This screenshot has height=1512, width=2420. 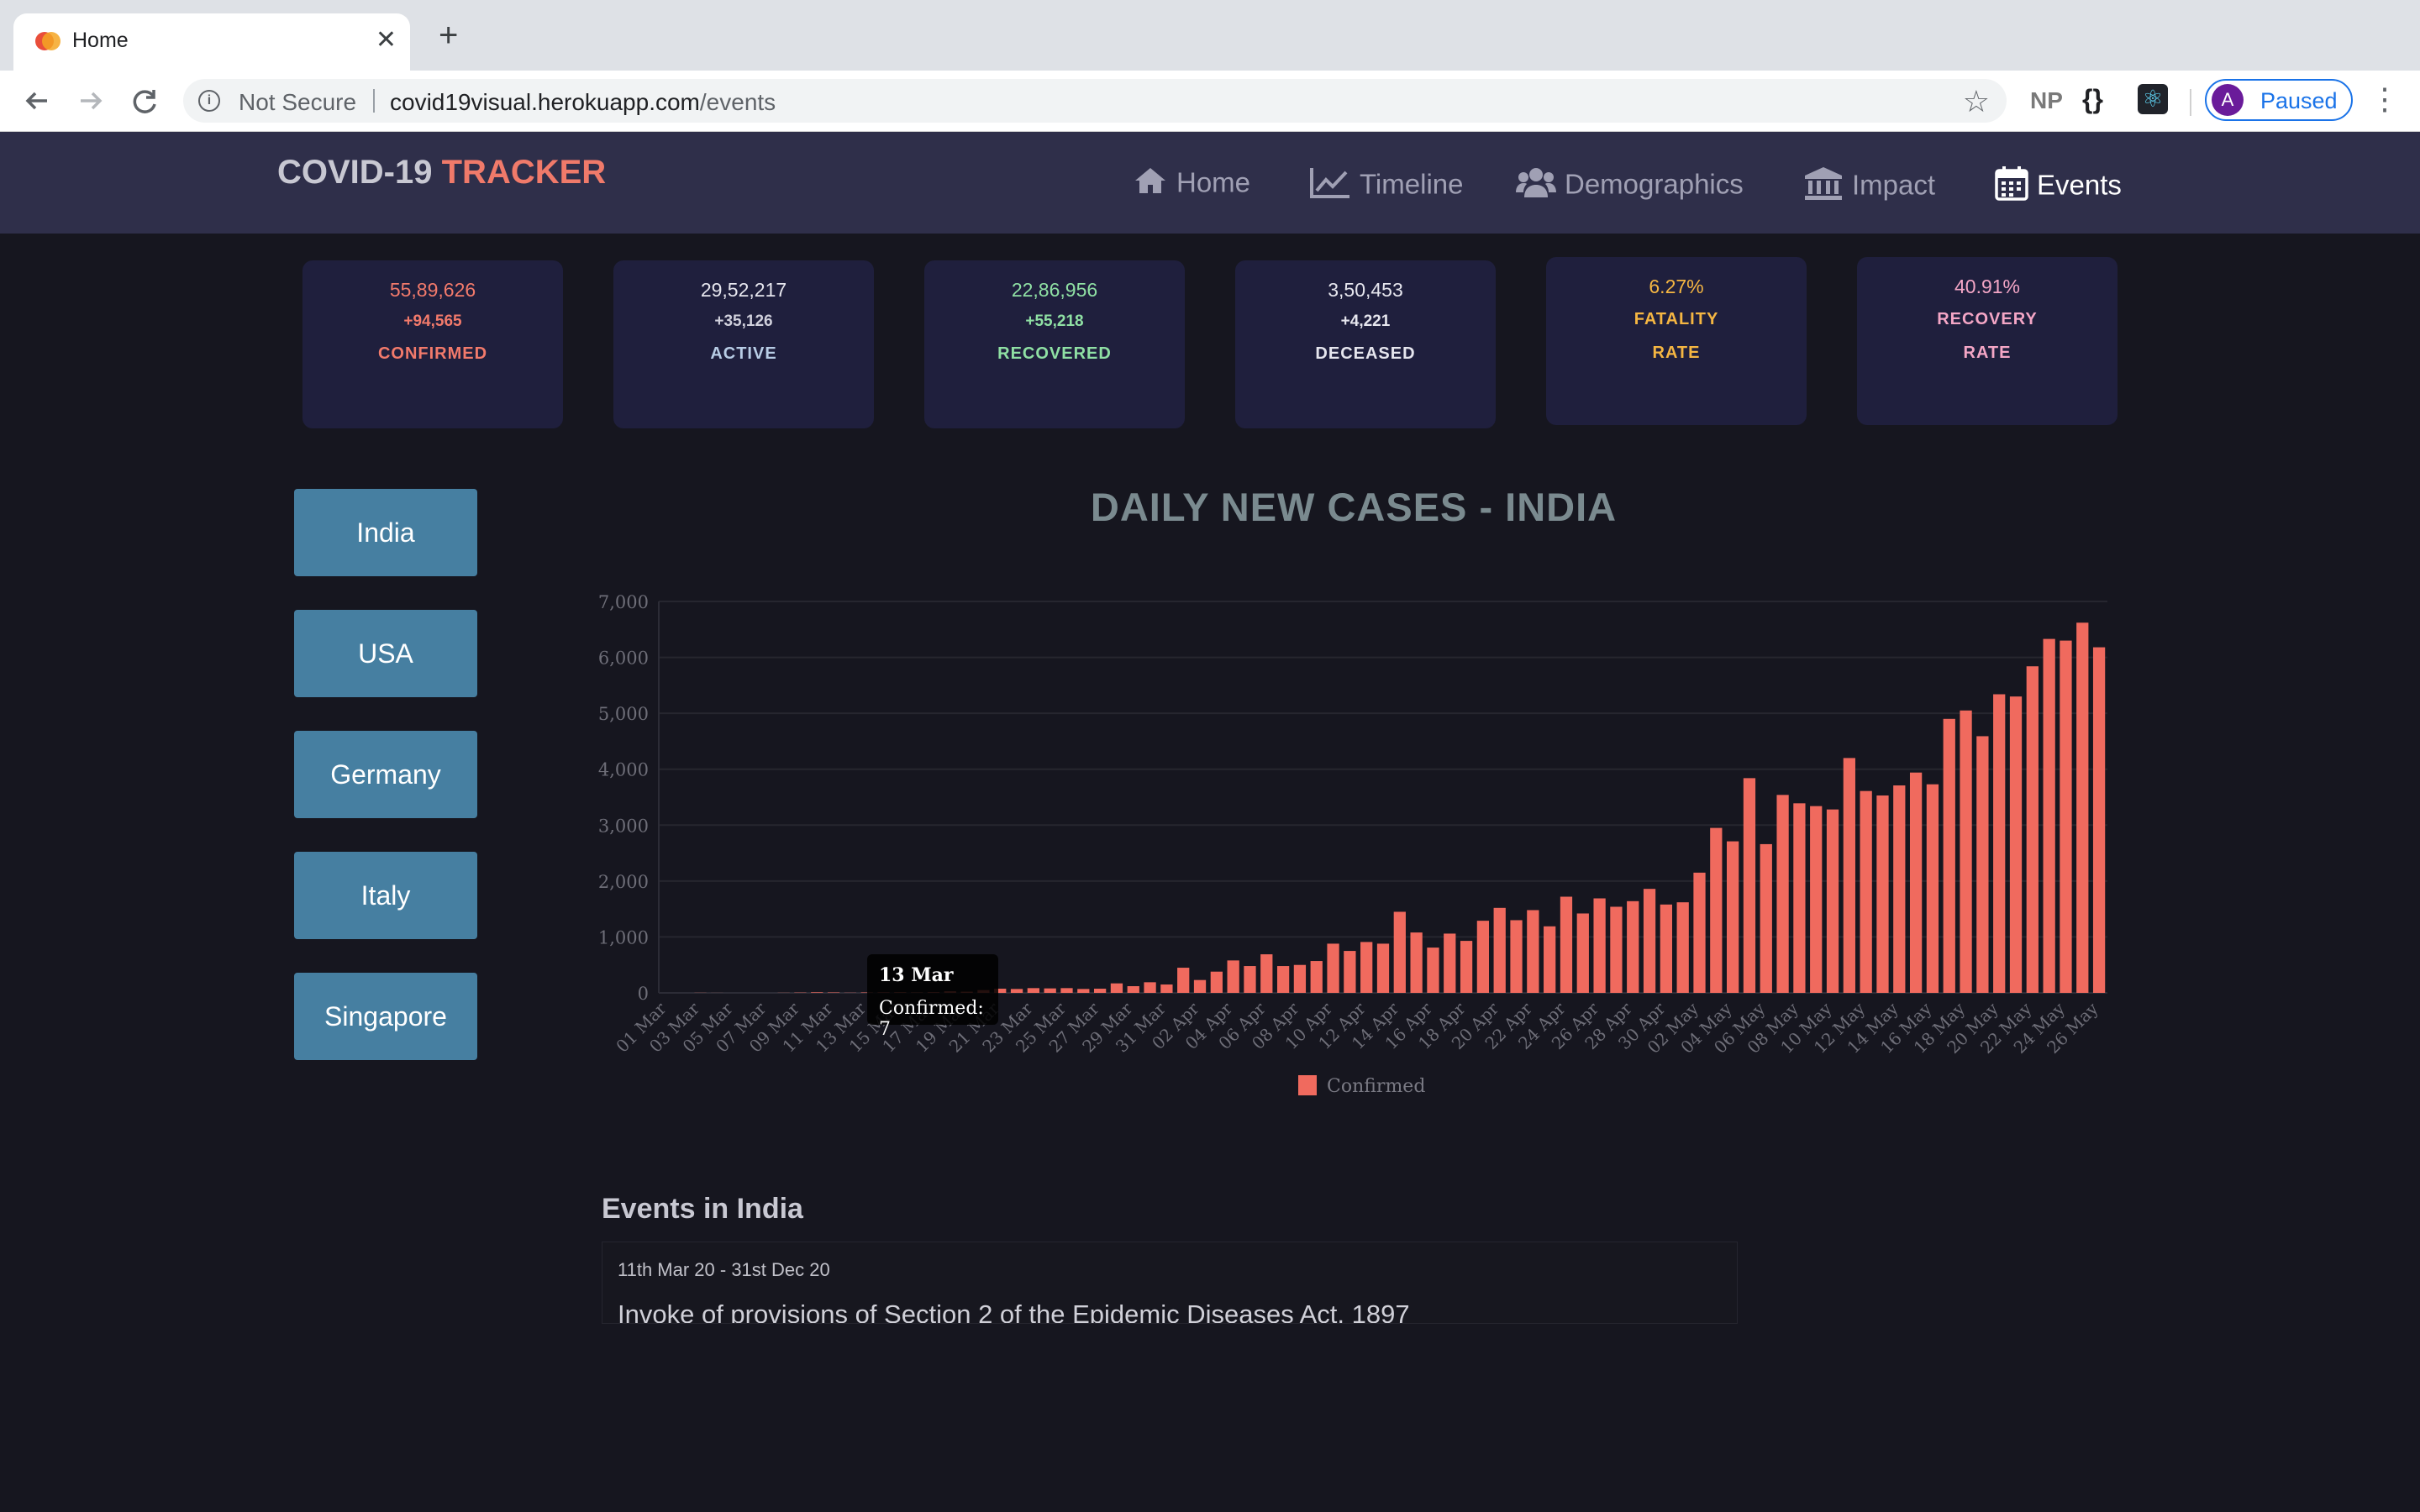 What do you see at coordinates (2092, 99) in the screenshot?
I see `json-extension-icon: {}` at bounding box center [2092, 99].